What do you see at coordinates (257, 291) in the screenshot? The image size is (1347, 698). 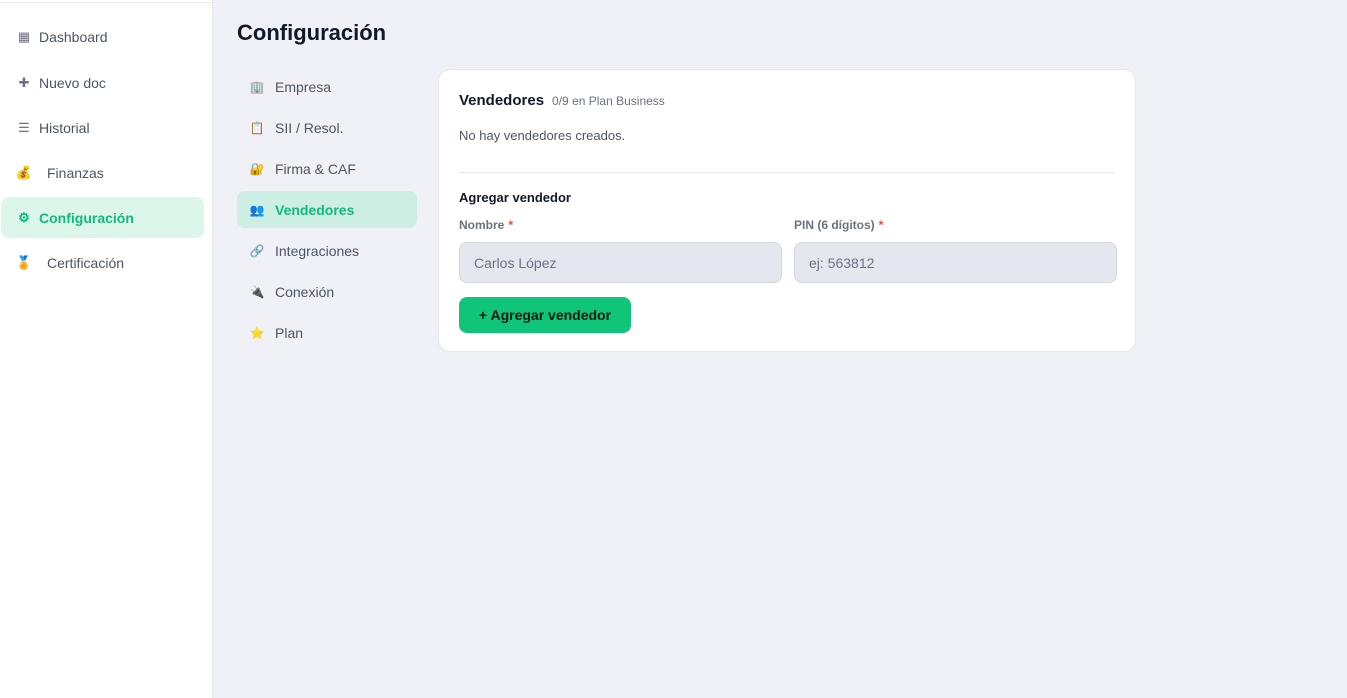 I see `plug-icon: 🔌` at bounding box center [257, 291].